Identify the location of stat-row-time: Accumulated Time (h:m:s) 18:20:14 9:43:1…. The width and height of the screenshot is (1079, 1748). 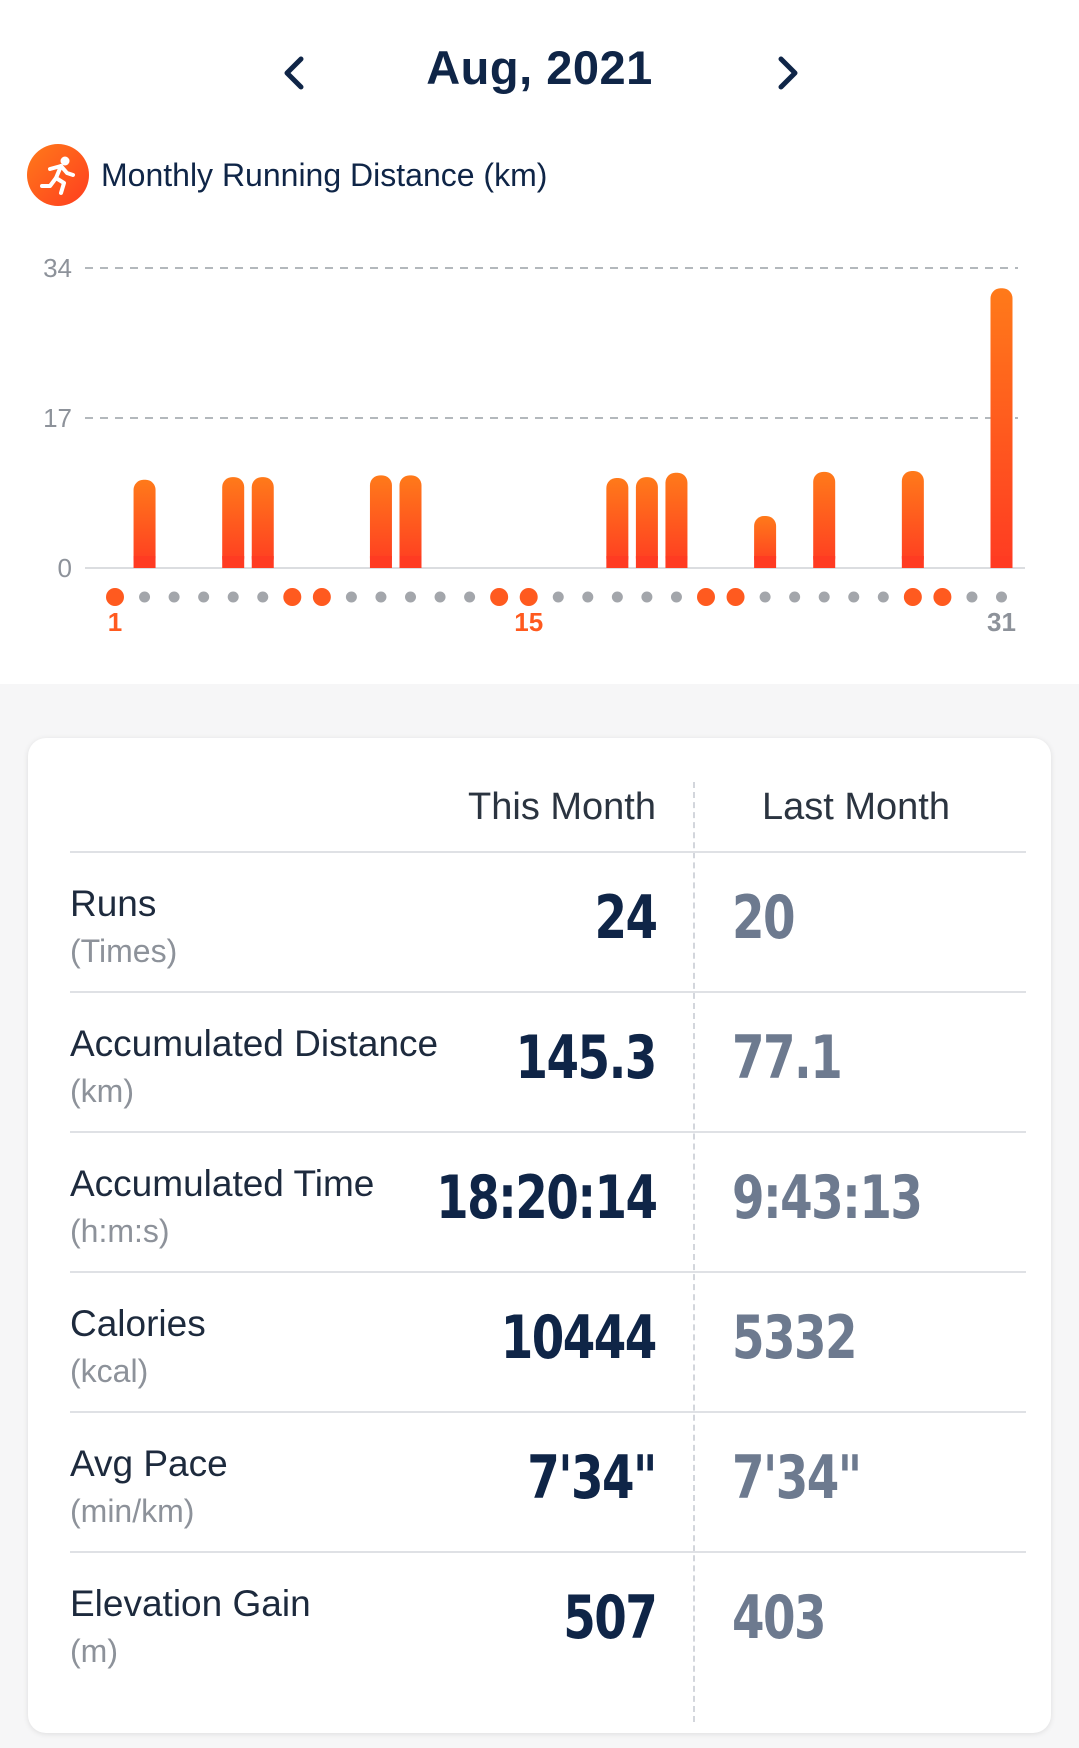
(548, 1203).